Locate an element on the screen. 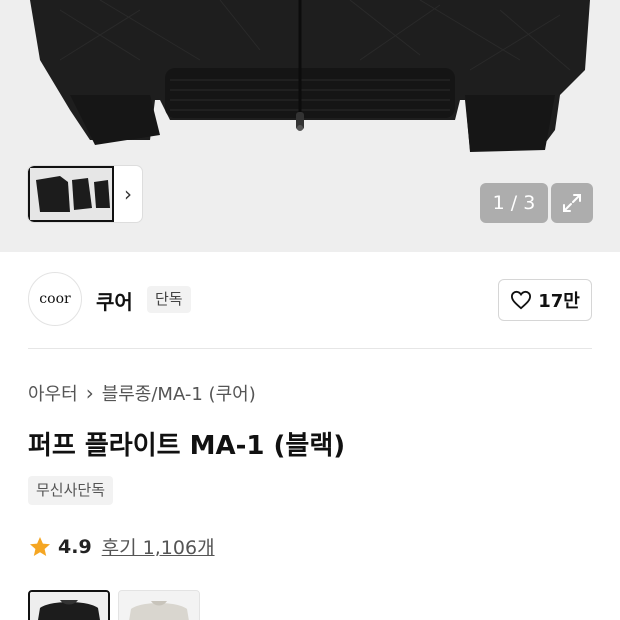 Image resolution: width=620 pixels, height=620 pixels. exclusive-badge: 무신사단독 is located at coordinates (71, 490).